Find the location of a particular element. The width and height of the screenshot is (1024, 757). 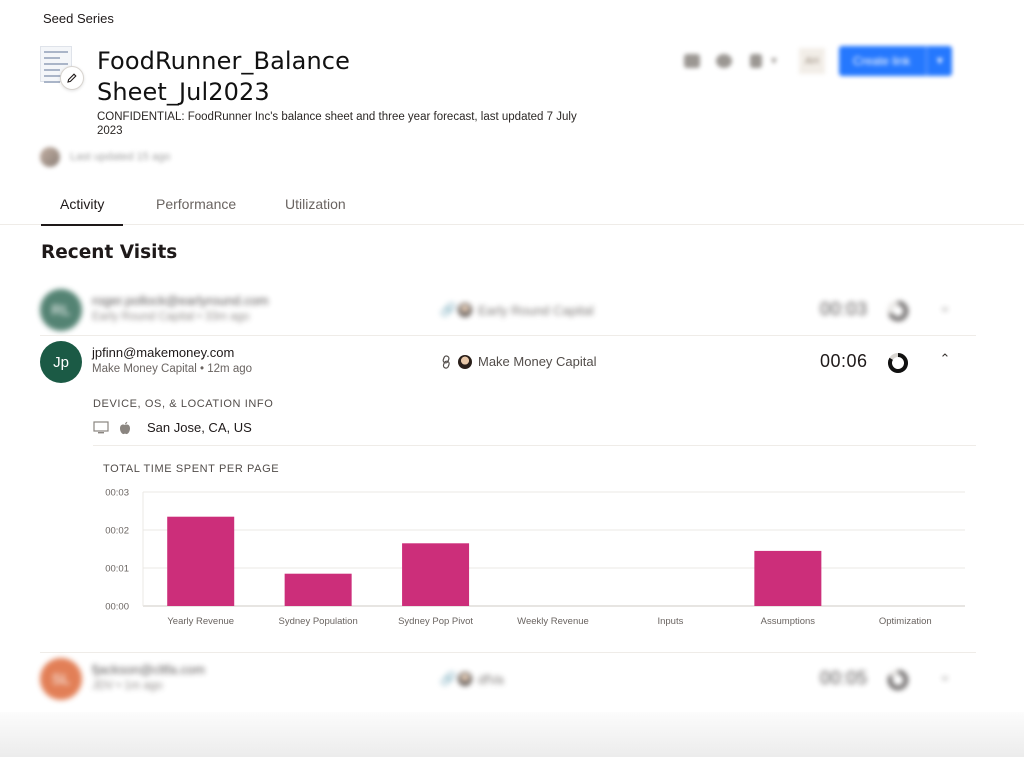

bottom-fade is located at coordinates (512, 734).